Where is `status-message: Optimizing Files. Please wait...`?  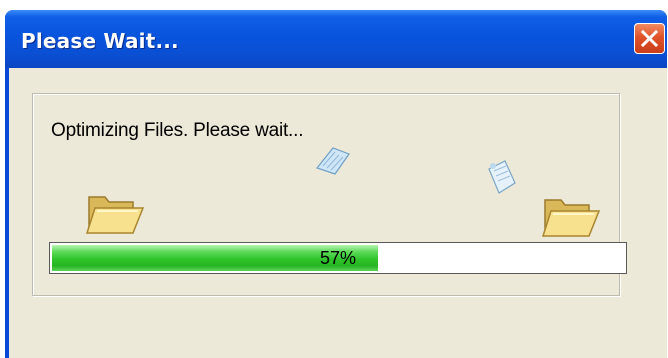
status-message: Optimizing Files. Please wait... is located at coordinates (177, 130).